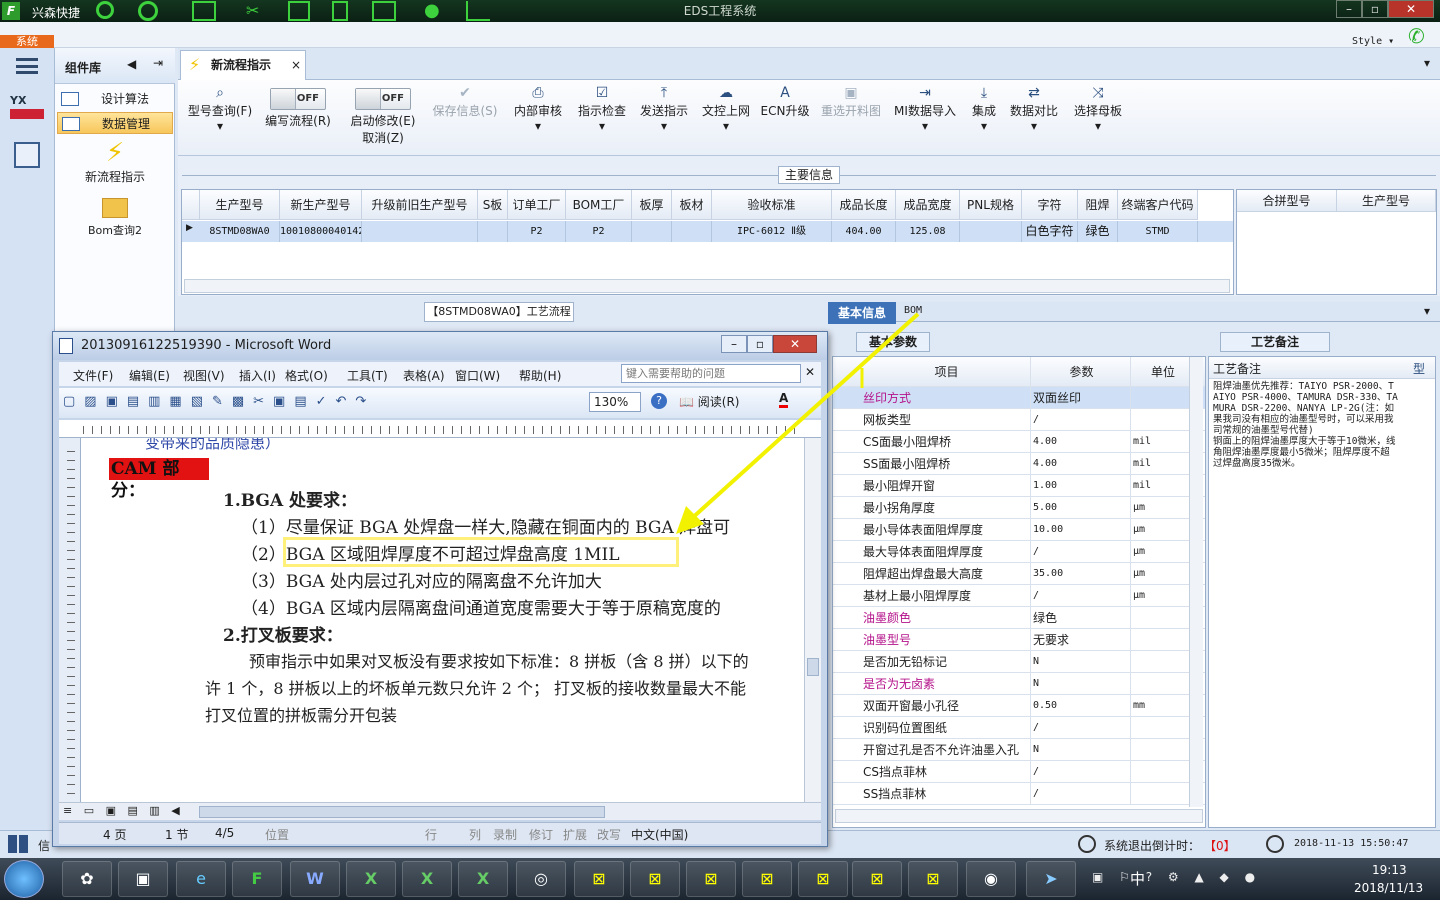 This screenshot has height=900, width=1440. I want to click on param-value: 无要求, so click(1081, 640).